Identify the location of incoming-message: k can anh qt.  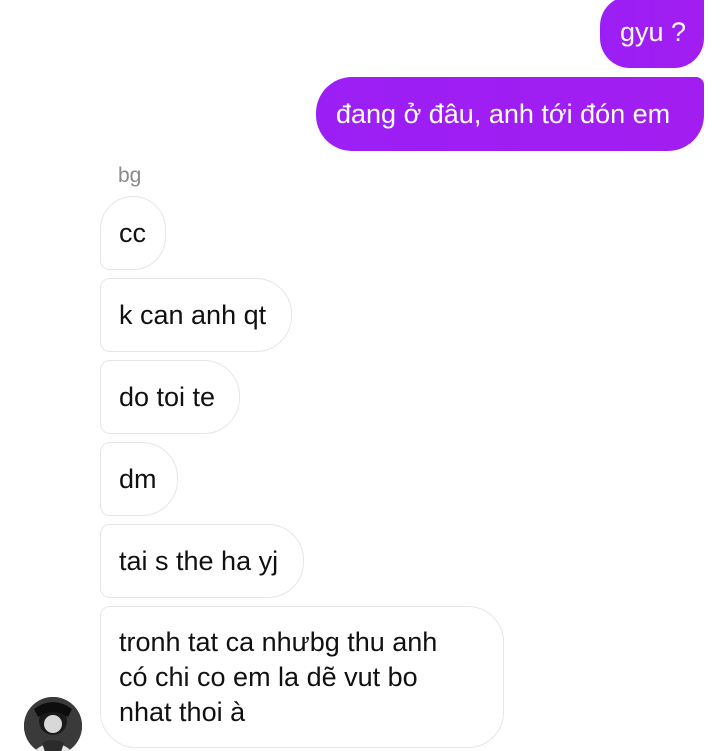
(196, 315).